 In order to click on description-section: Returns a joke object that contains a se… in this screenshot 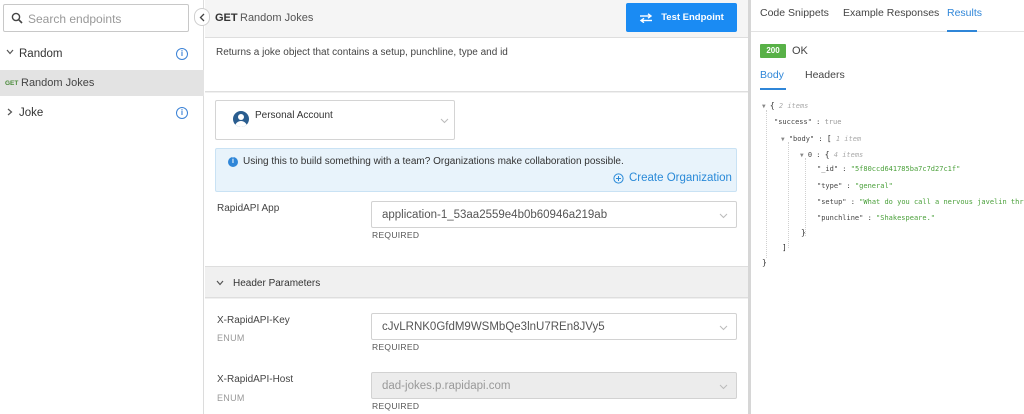, I will do `click(476, 65)`.